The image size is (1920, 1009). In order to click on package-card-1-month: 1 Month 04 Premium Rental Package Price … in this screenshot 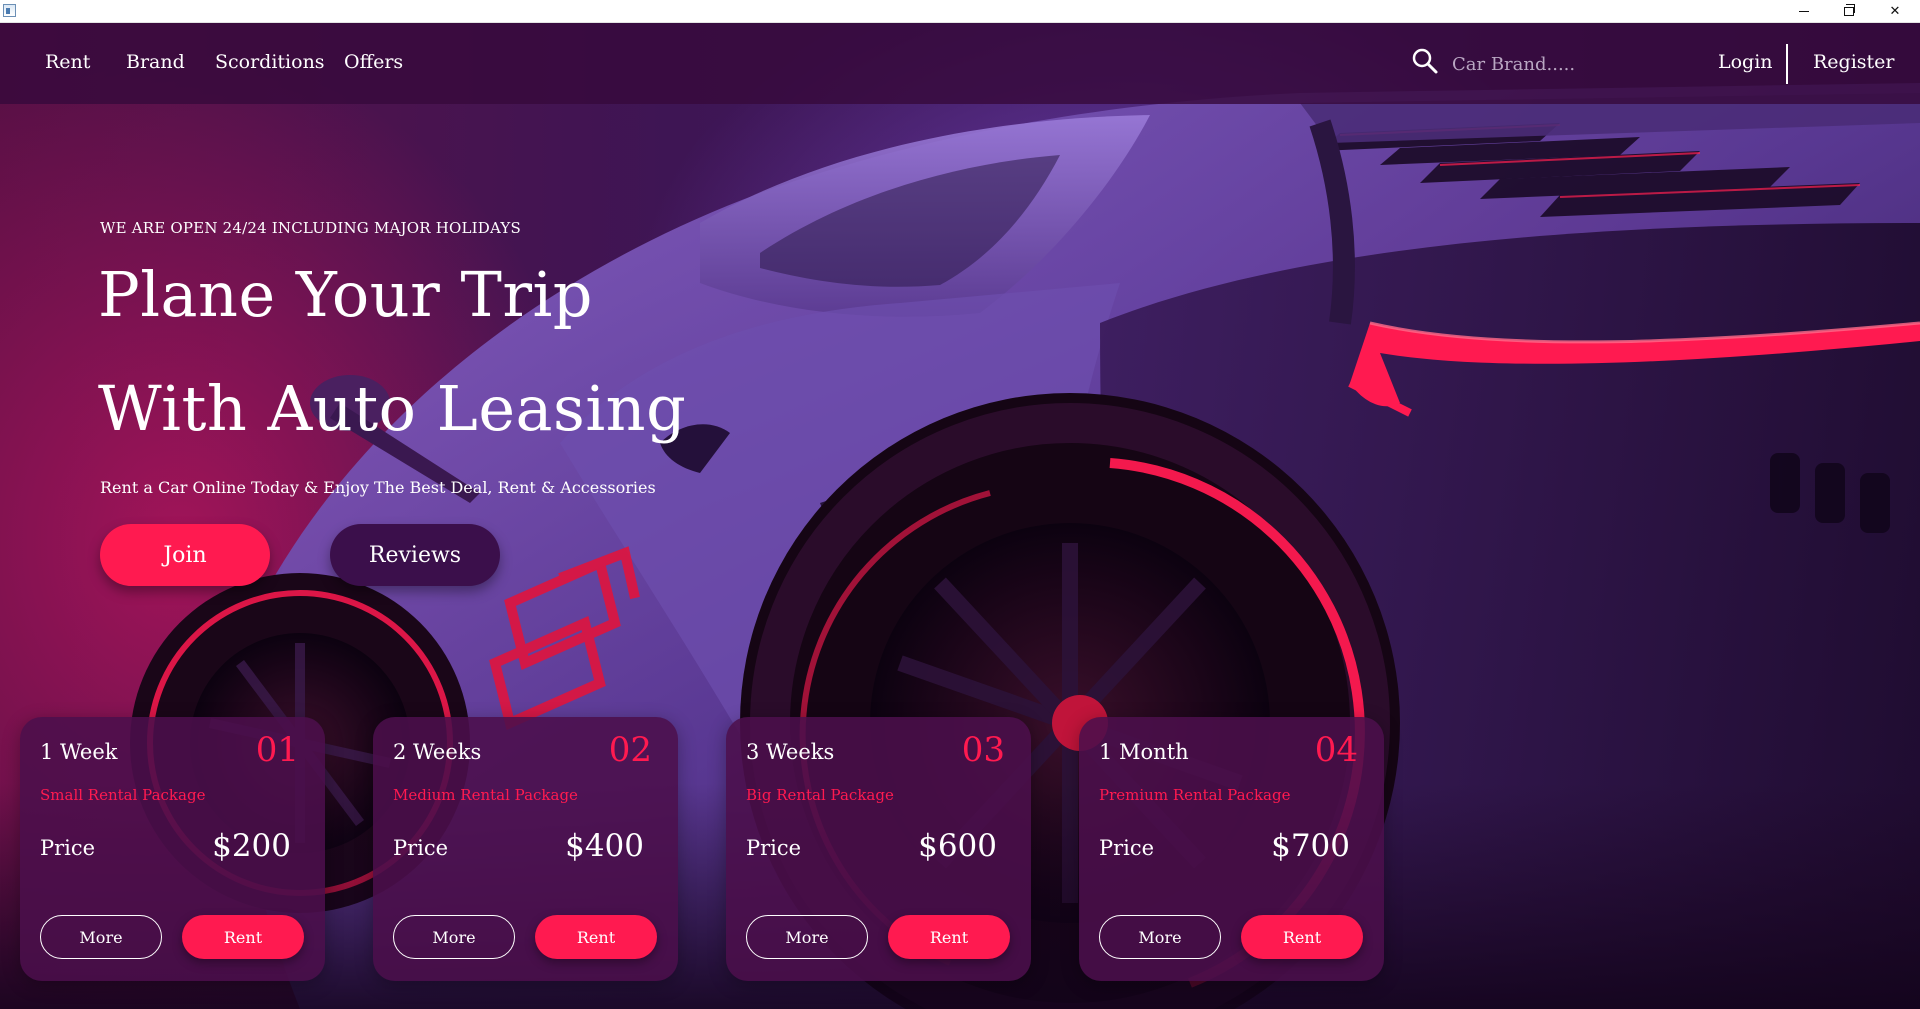, I will do `click(1231, 849)`.